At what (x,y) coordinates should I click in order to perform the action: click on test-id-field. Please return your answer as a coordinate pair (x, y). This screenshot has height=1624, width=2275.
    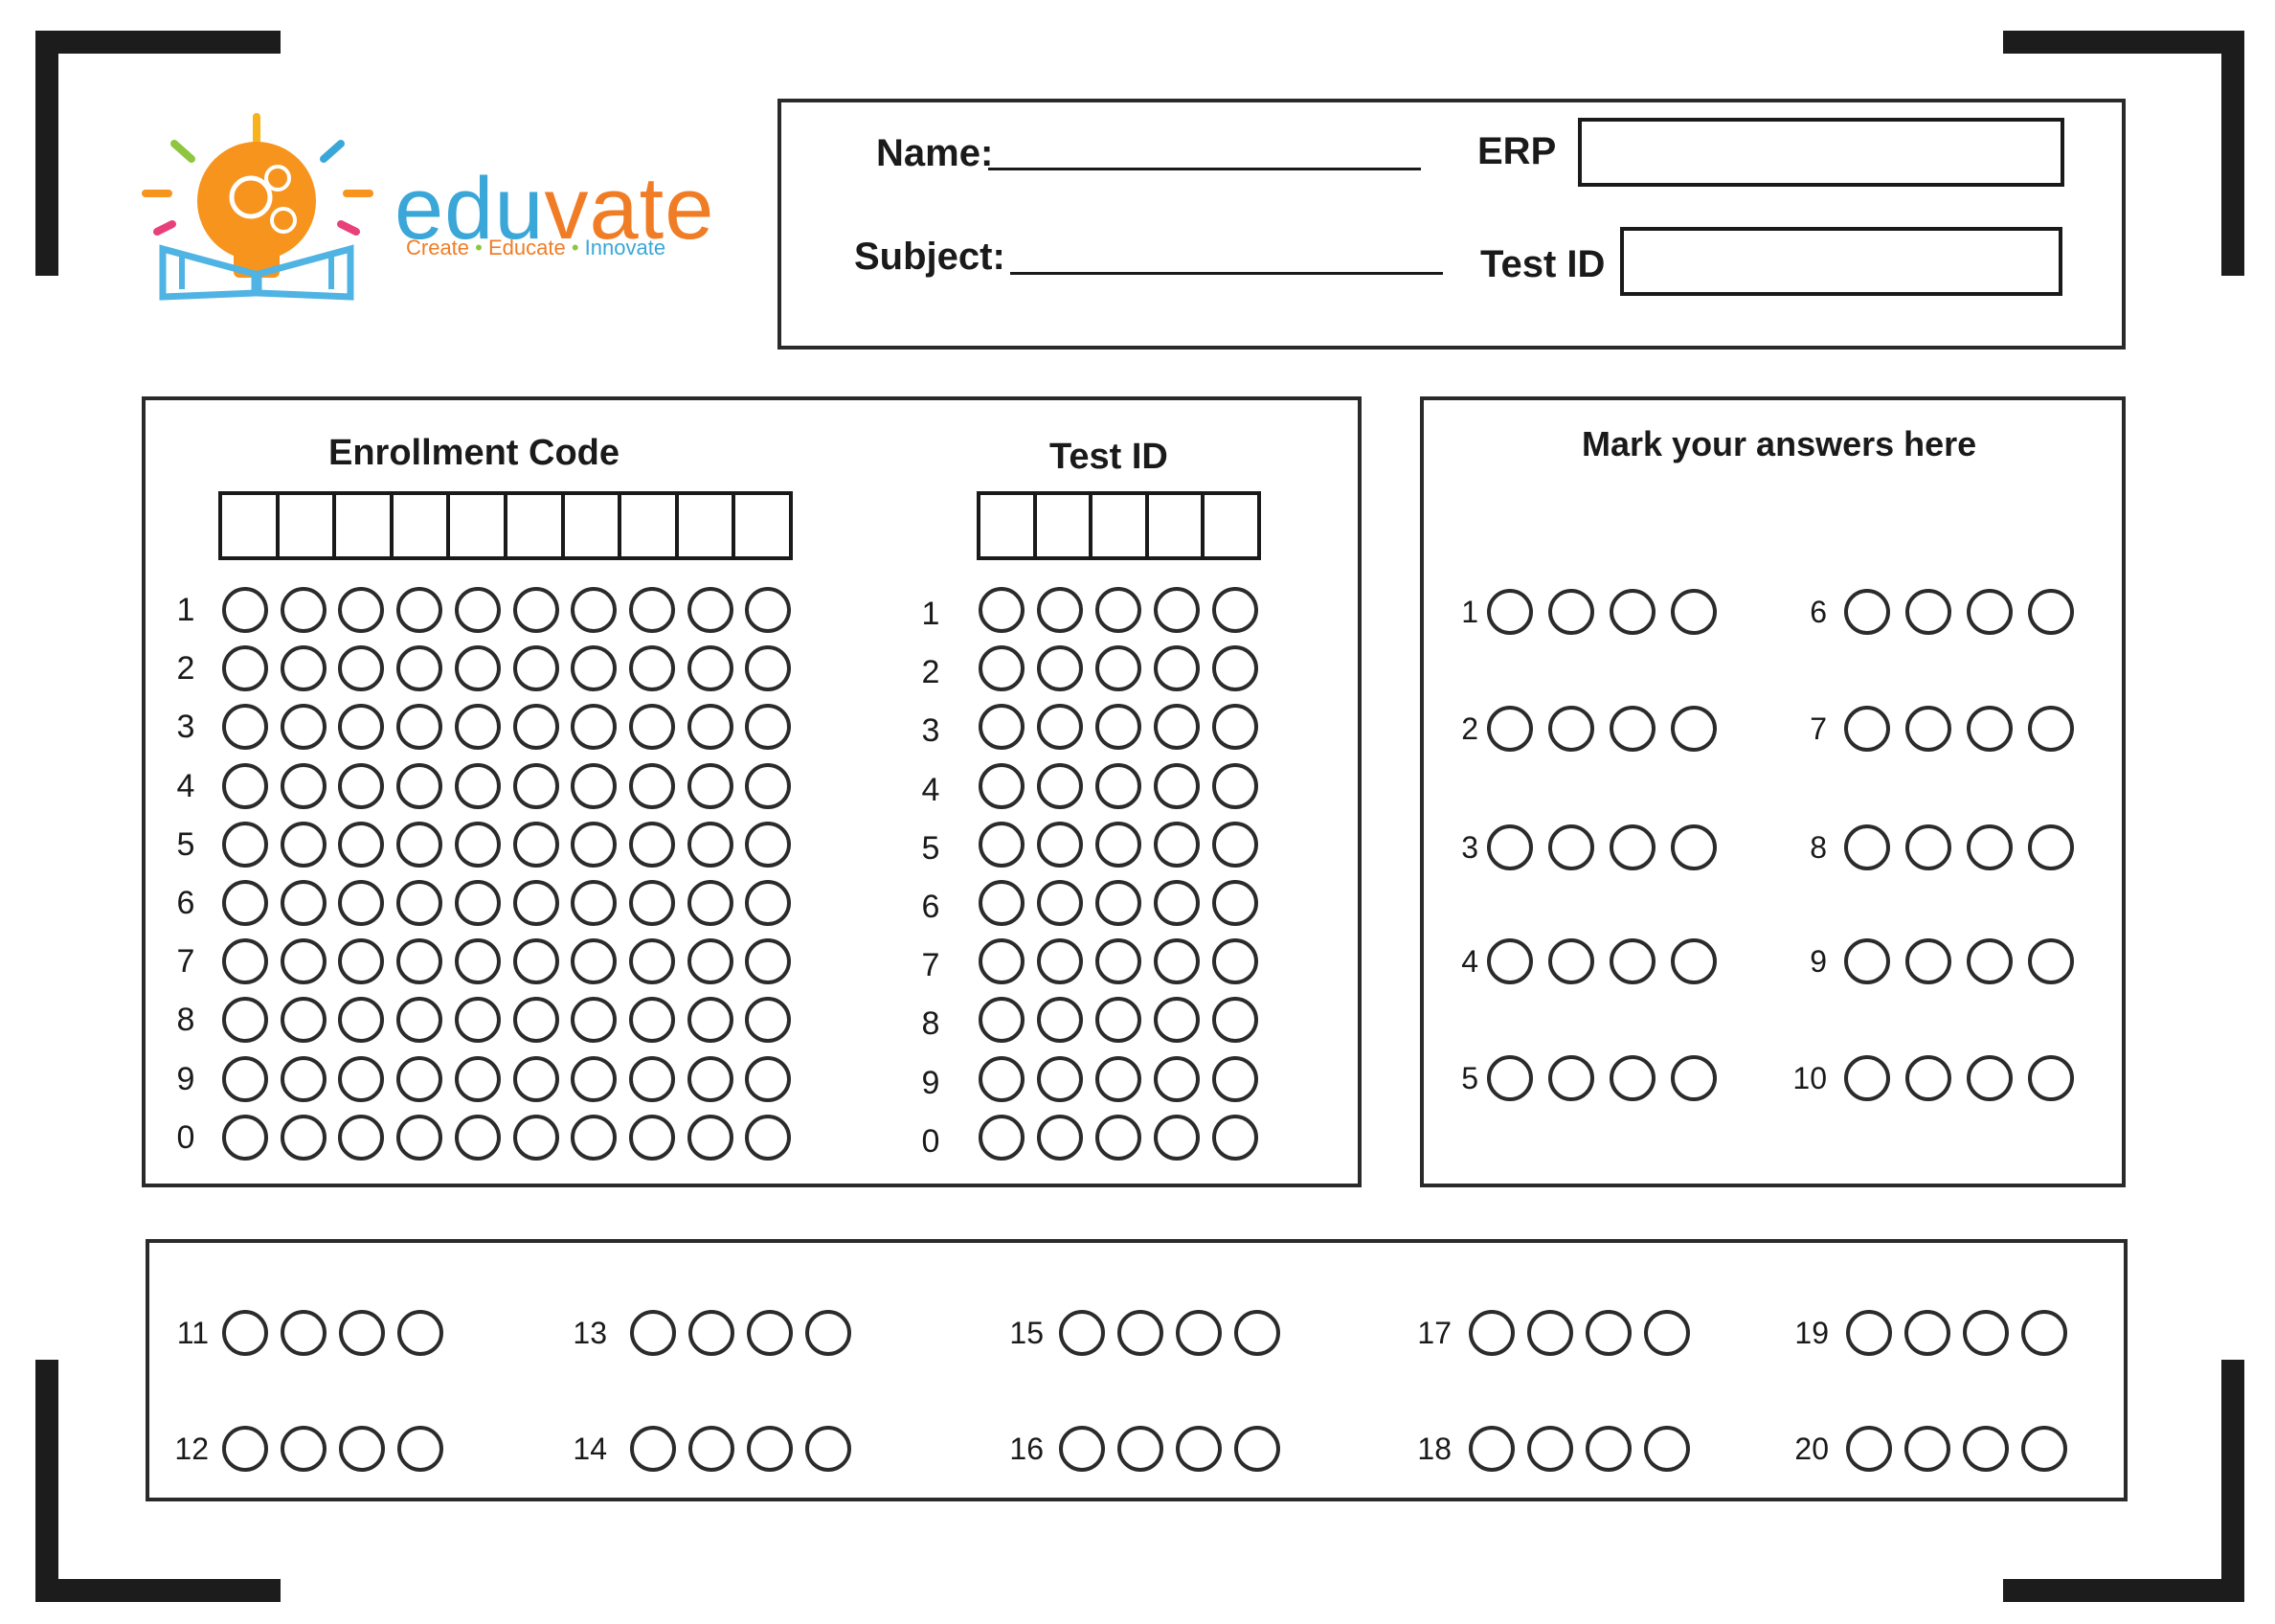
    Looking at the image, I should click on (1841, 261).